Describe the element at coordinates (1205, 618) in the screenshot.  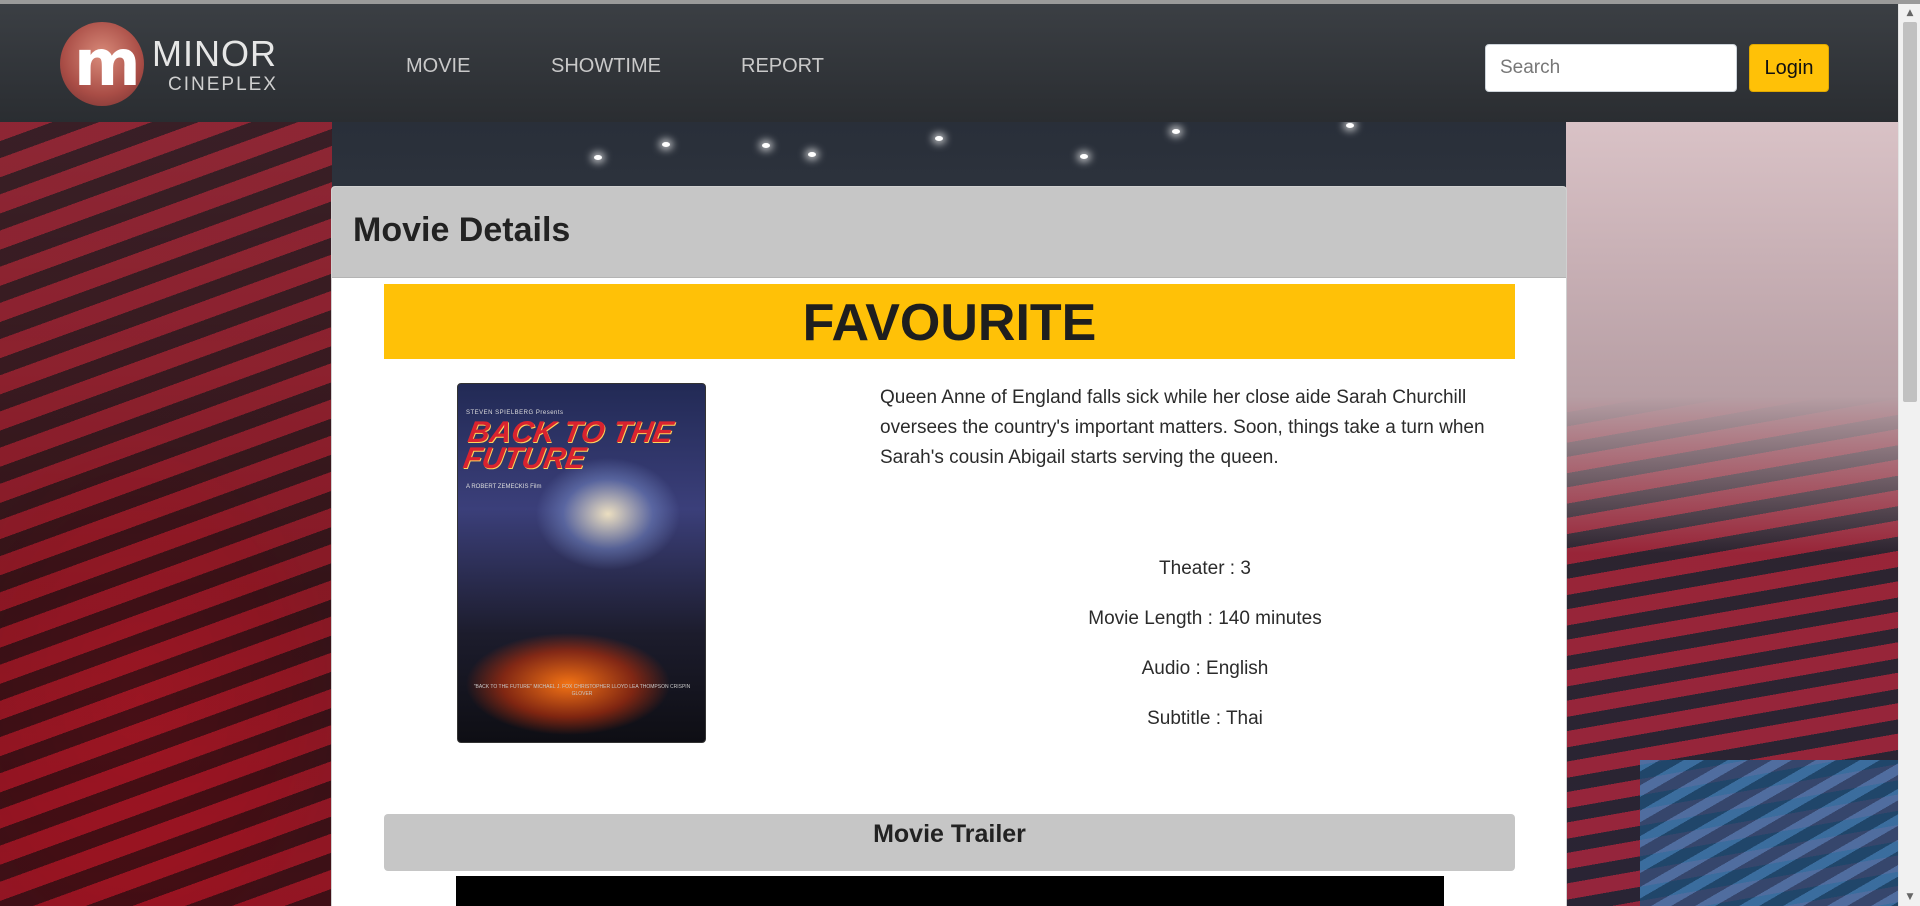
I see `detail-movie-length: Movie Length : 140 minutes` at that location.